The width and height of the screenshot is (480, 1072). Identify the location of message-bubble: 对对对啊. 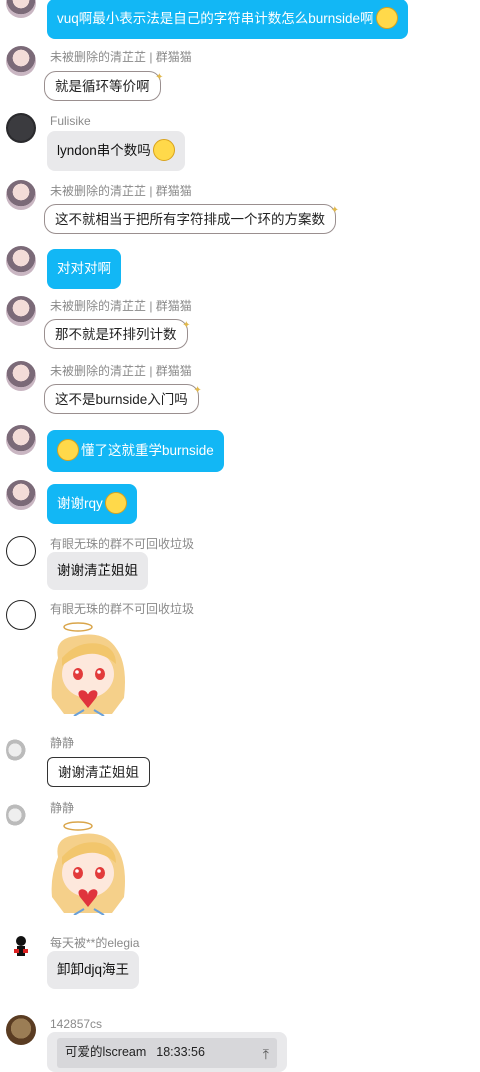
(84, 269).